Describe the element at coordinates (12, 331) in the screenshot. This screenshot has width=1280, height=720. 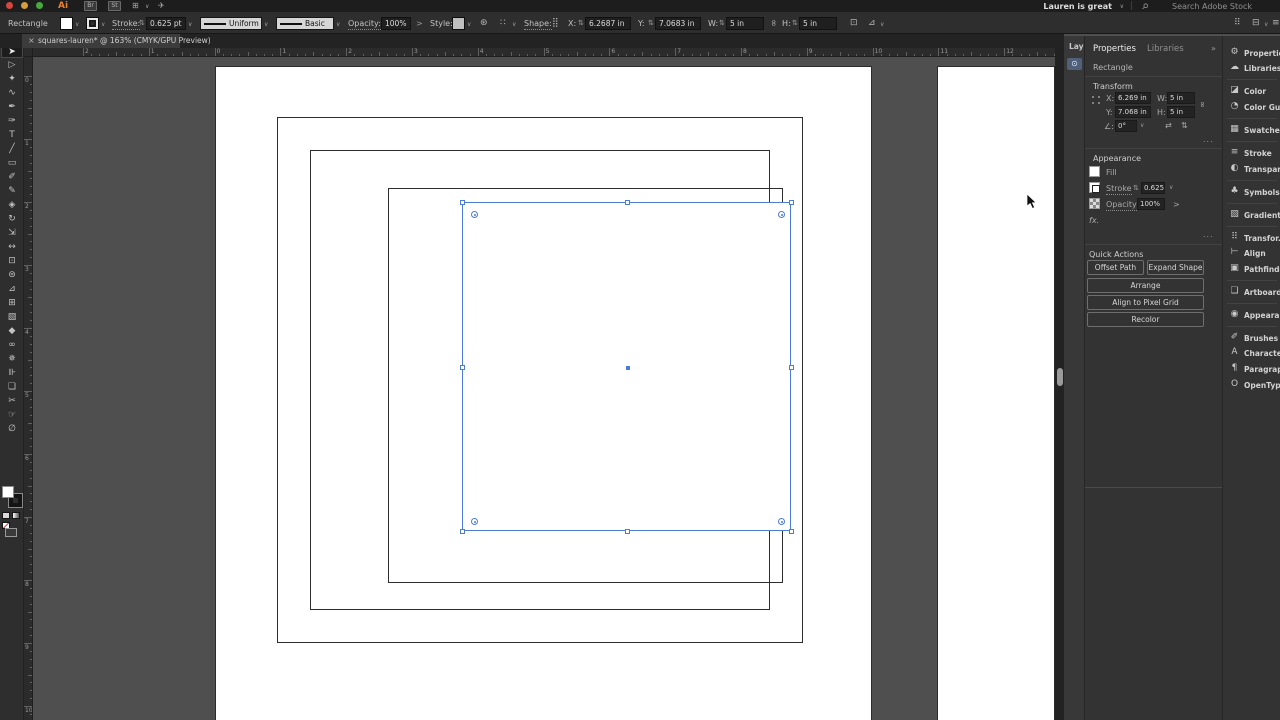
I see `eyedropper-tool: ◆` at that location.